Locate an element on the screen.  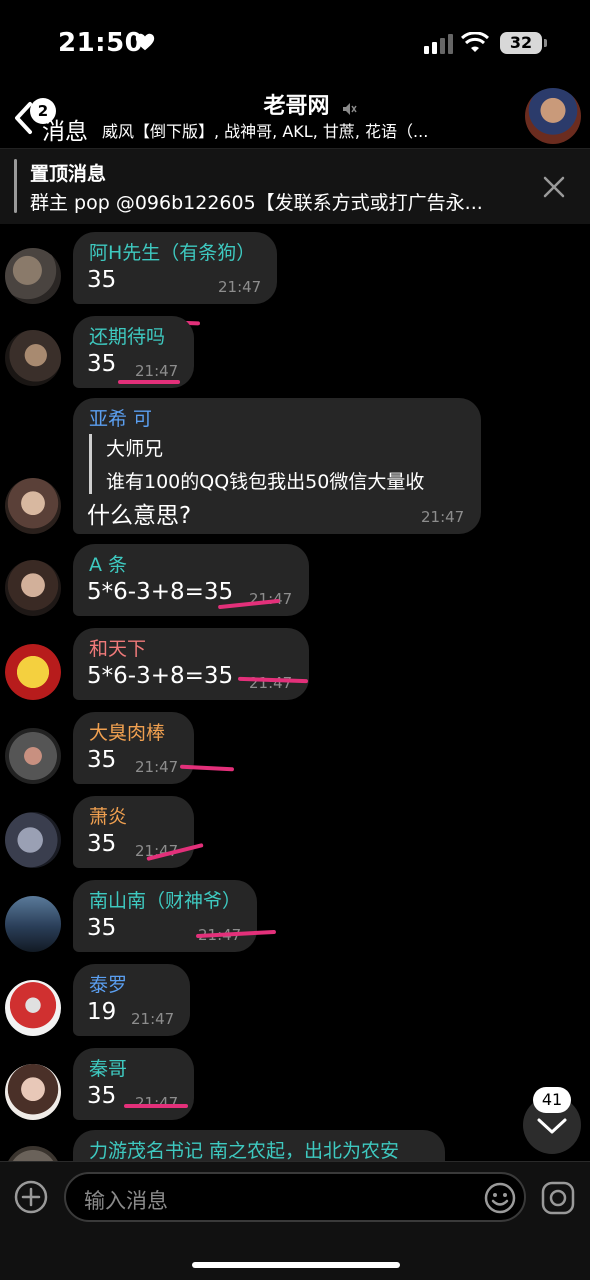
chat-title: 老哥网 is located at coordinates (296, 106).